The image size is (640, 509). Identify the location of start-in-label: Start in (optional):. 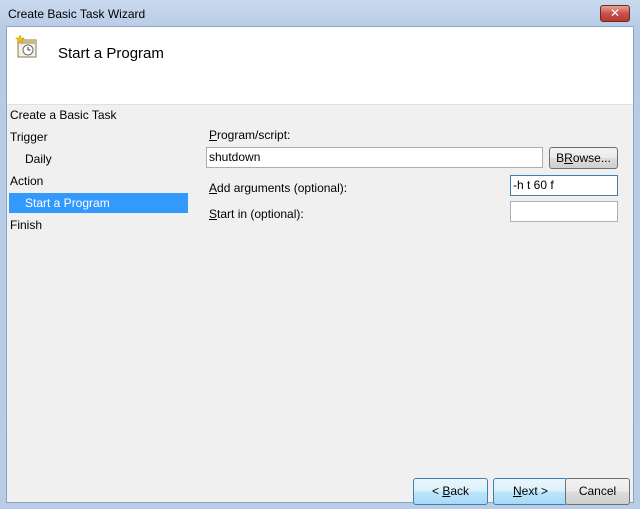
(256, 214).